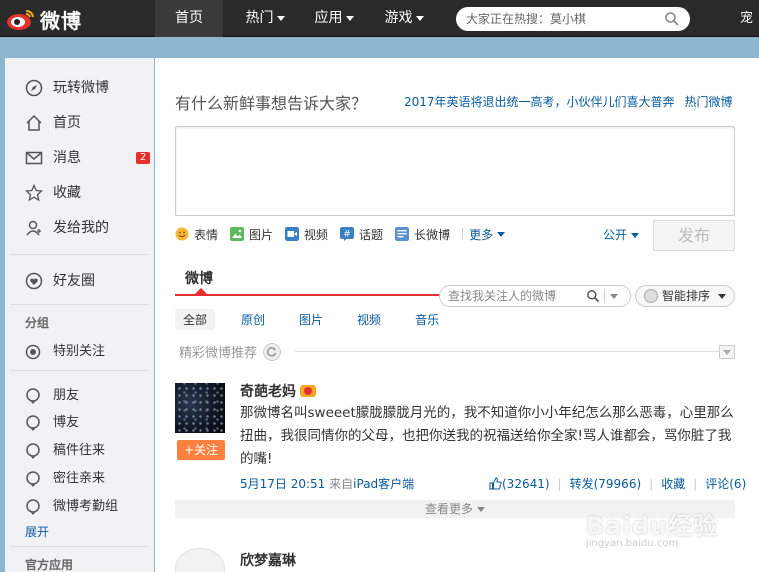 The height and width of the screenshot is (572, 759). What do you see at coordinates (65, 352) in the screenshot?
I see `sidebar-item-special-follow: 特别关注` at bounding box center [65, 352].